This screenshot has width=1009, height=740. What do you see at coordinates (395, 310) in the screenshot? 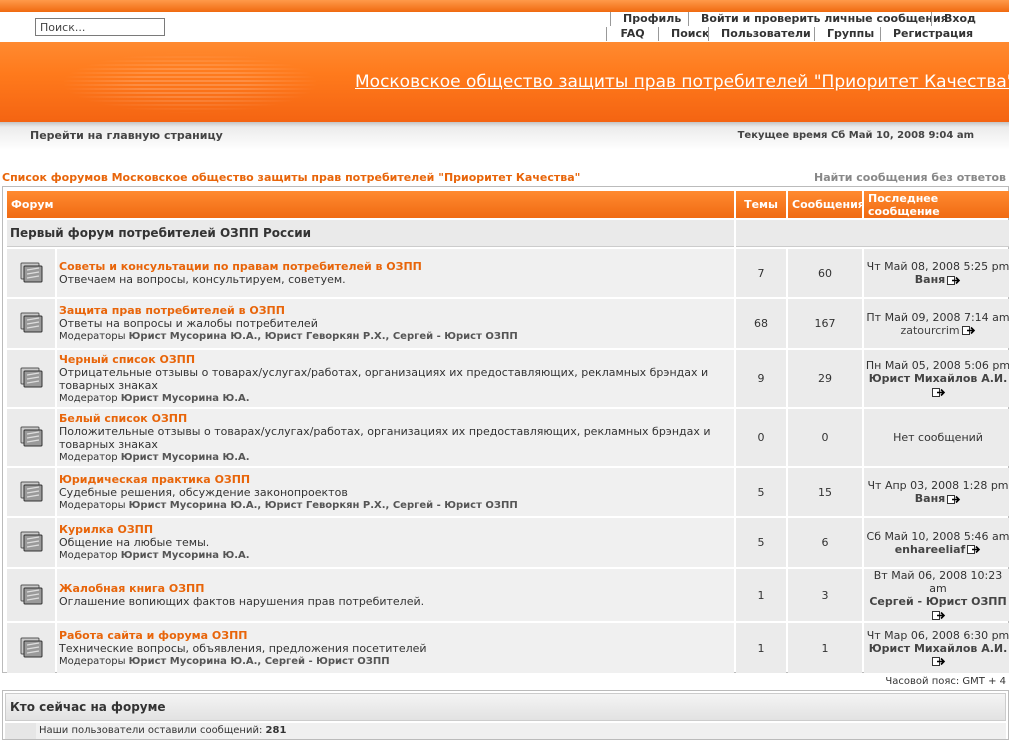
I see `forum-title-link: Защита прав потребителей в ОЗПП` at bounding box center [395, 310].